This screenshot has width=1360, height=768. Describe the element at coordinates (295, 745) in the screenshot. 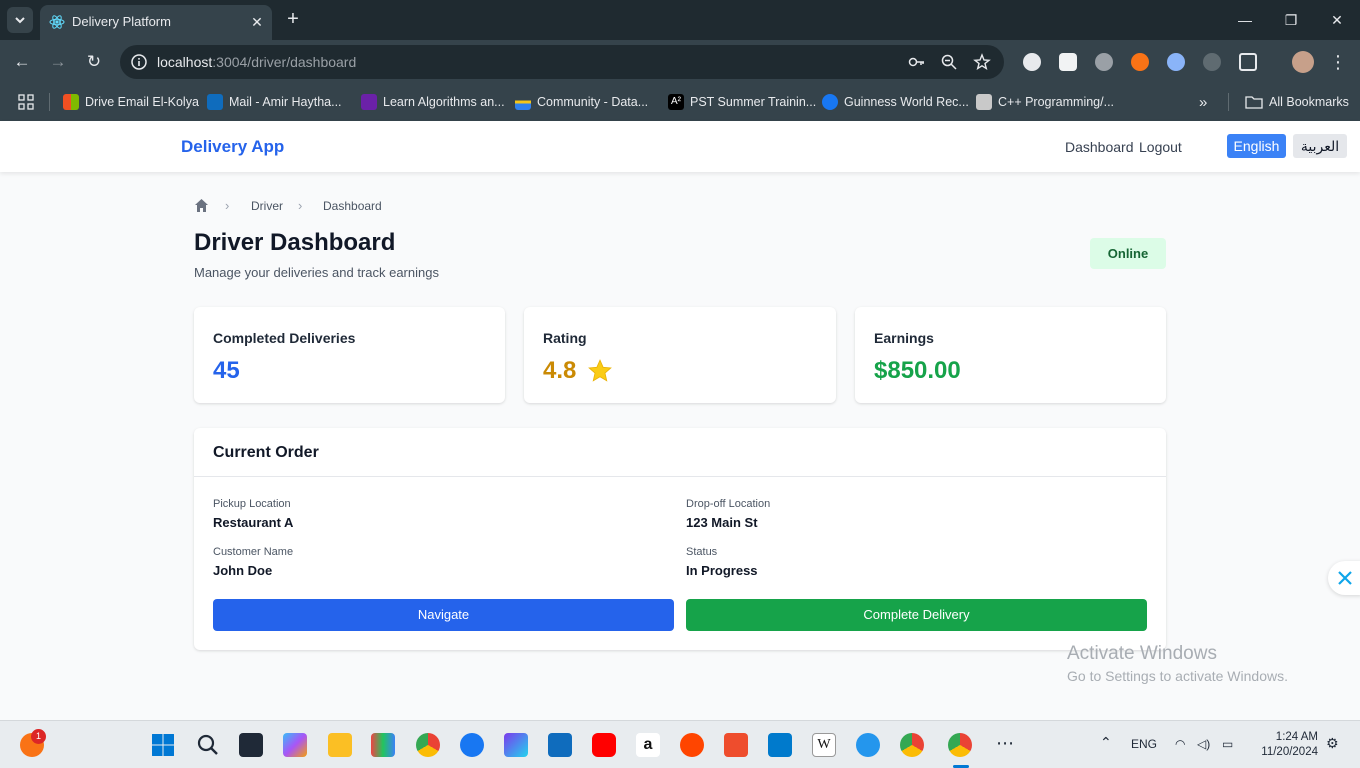

I see `copilot-icon` at that location.